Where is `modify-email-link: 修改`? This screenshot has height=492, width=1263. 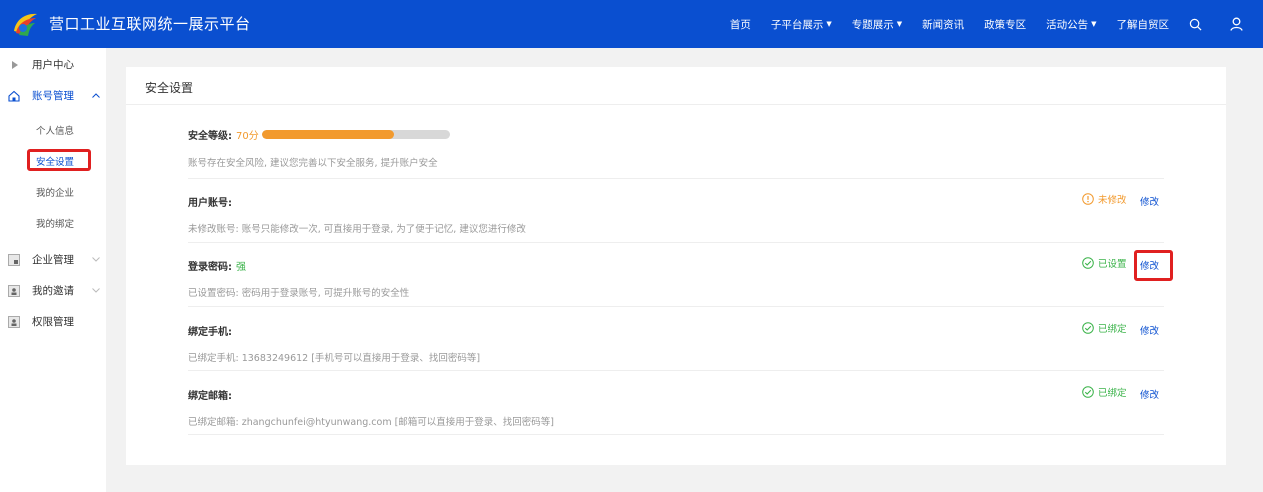 modify-email-link: 修改 is located at coordinates (1149, 394).